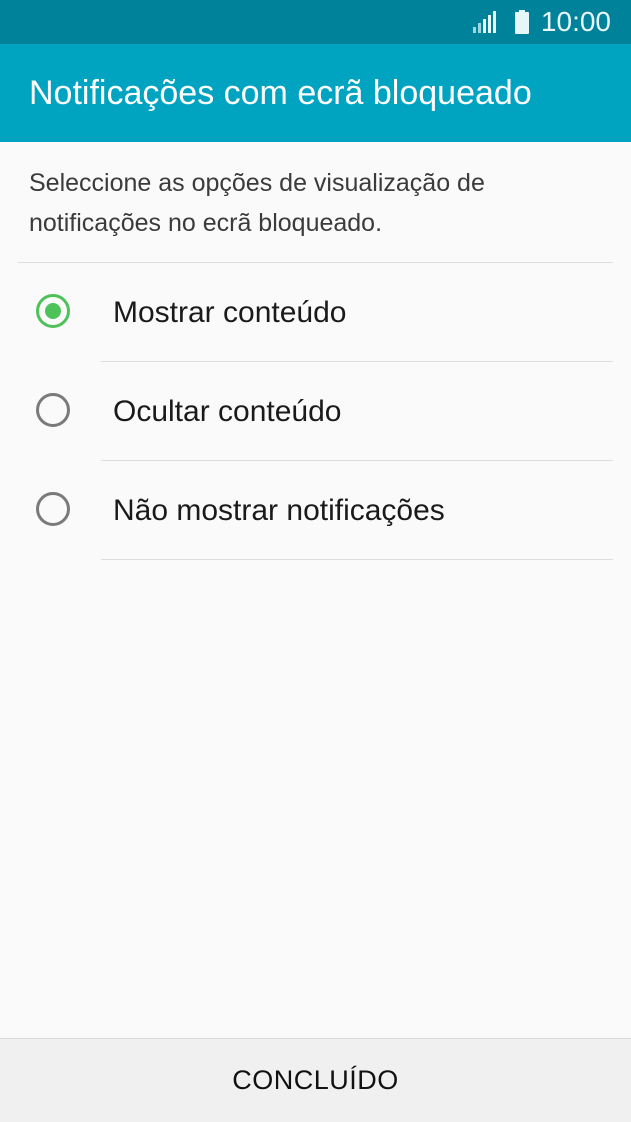 This screenshot has height=1122, width=631. Describe the element at coordinates (575, 21) in the screenshot. I see `status-clock: 10:00` at that location.